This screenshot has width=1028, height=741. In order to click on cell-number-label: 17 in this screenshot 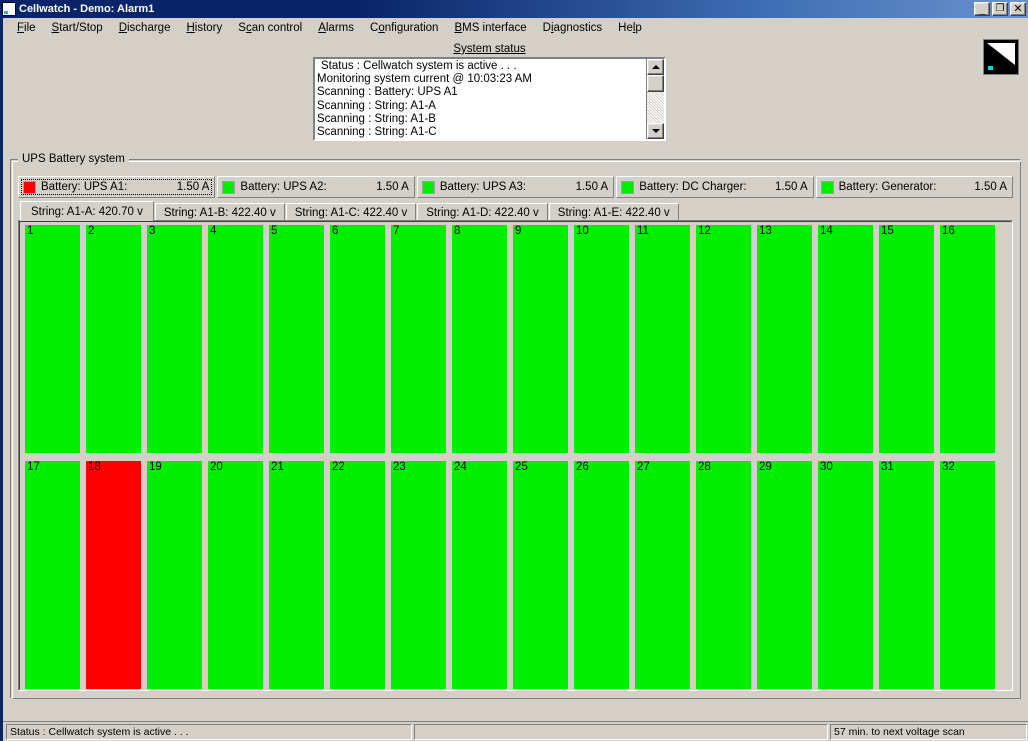, I will do `click(33, 467)`.